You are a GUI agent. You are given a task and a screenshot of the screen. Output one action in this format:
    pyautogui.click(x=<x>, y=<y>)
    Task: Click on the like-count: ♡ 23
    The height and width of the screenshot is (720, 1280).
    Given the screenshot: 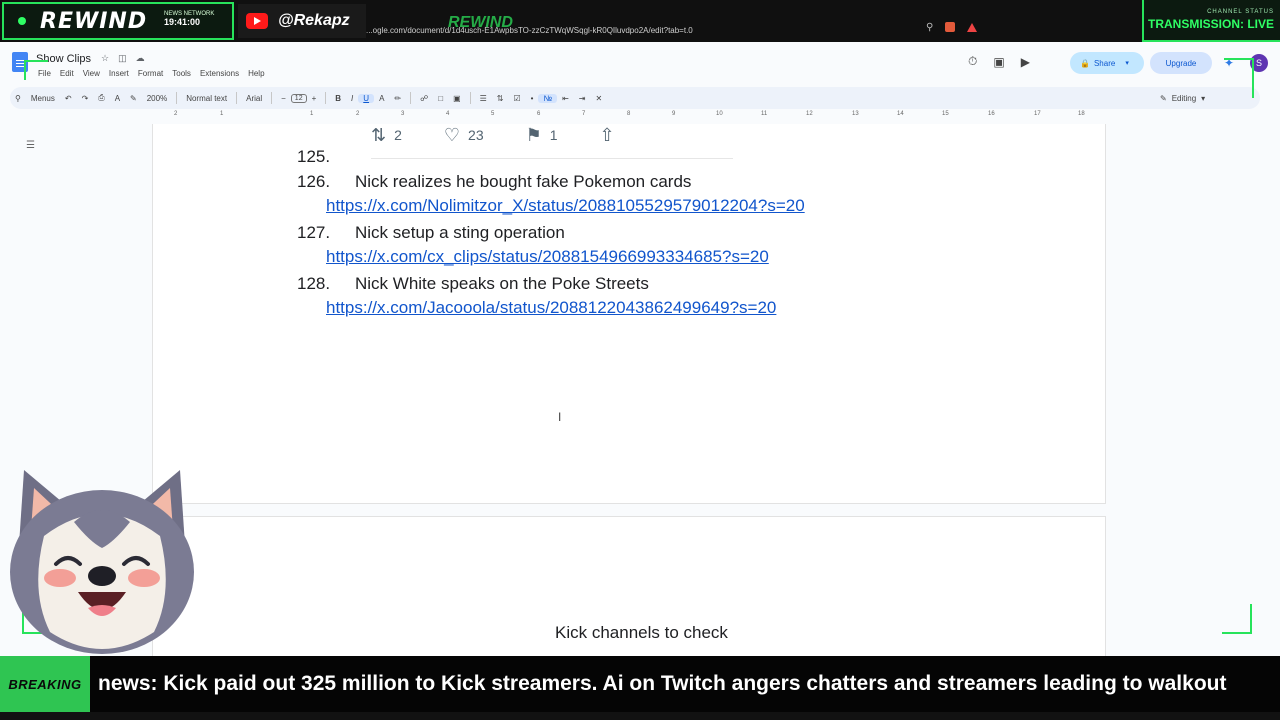 What is the action you would take?
    pyautogui.click(x=464, y=135)
    